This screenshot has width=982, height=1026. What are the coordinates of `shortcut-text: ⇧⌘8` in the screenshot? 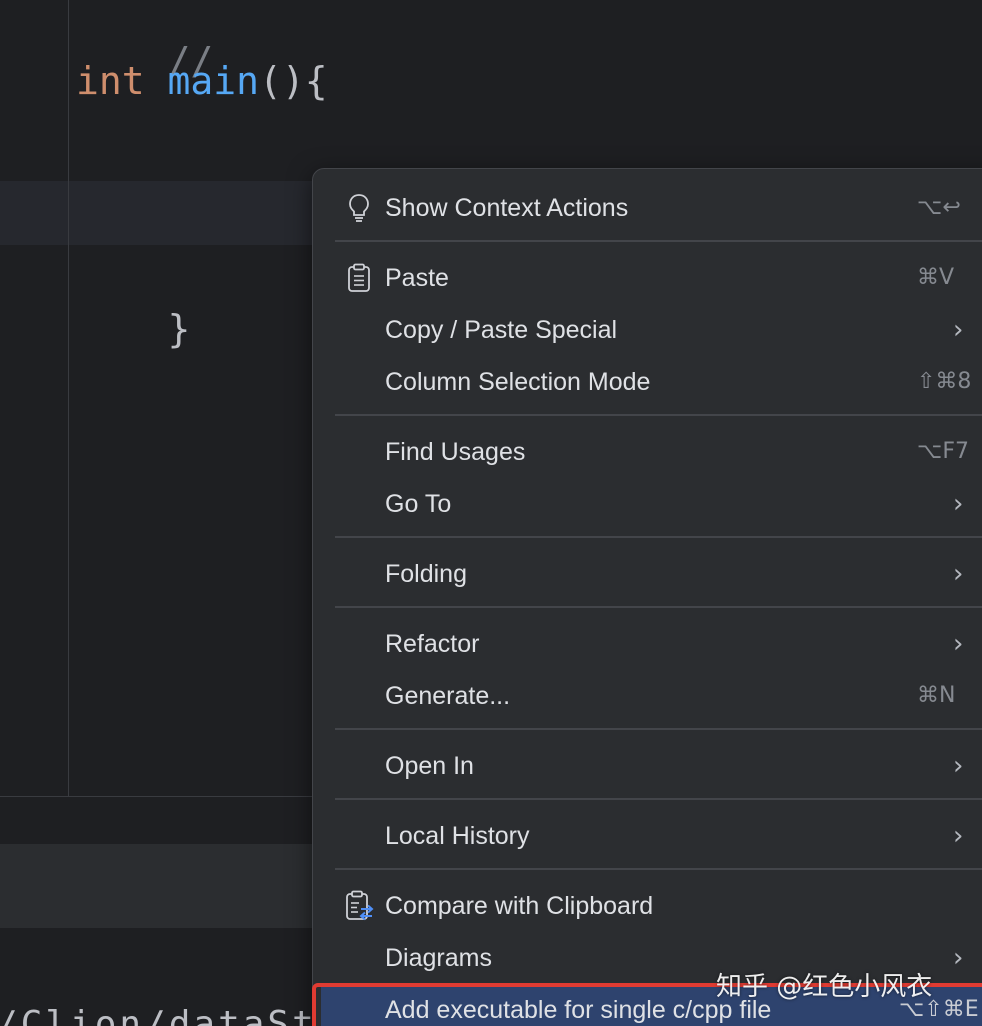 It's located at (944, 382).